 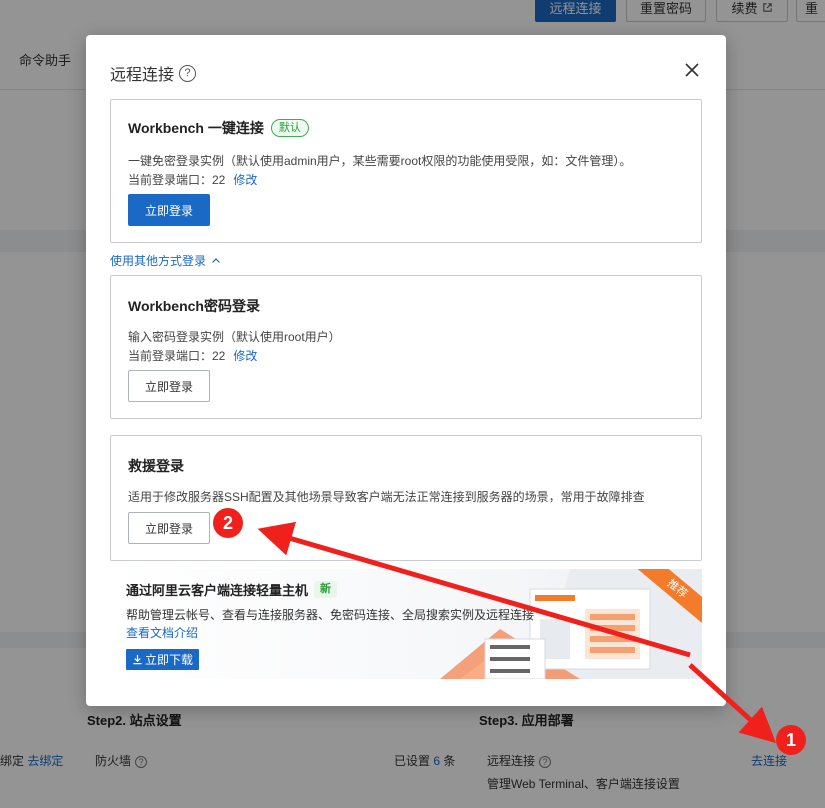 I want to click on rescue-login-button: 立即登录, so click(x=169, y=528).